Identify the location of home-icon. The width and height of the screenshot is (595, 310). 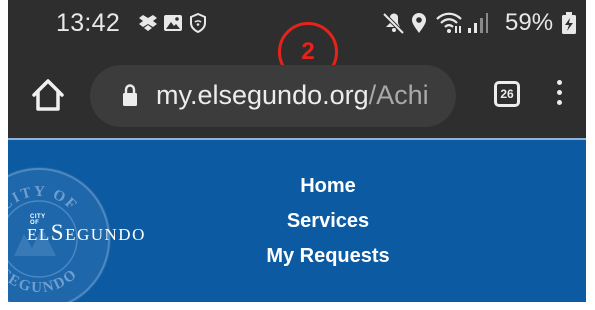
(48, 97).